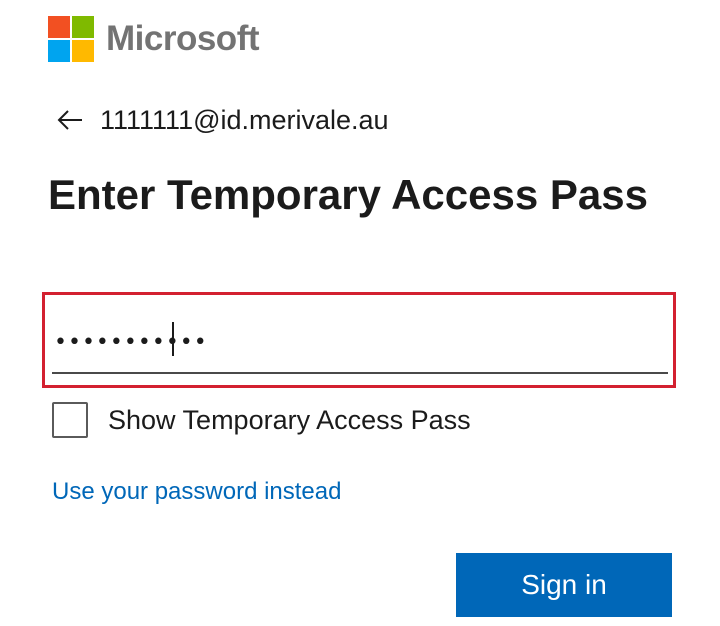 The height and width of the screenshot is (626, 720). What do you see at coordinates (70, 420) in the screenshot?
I see `show-pass-checkbox` at bounding box center [70, 420].